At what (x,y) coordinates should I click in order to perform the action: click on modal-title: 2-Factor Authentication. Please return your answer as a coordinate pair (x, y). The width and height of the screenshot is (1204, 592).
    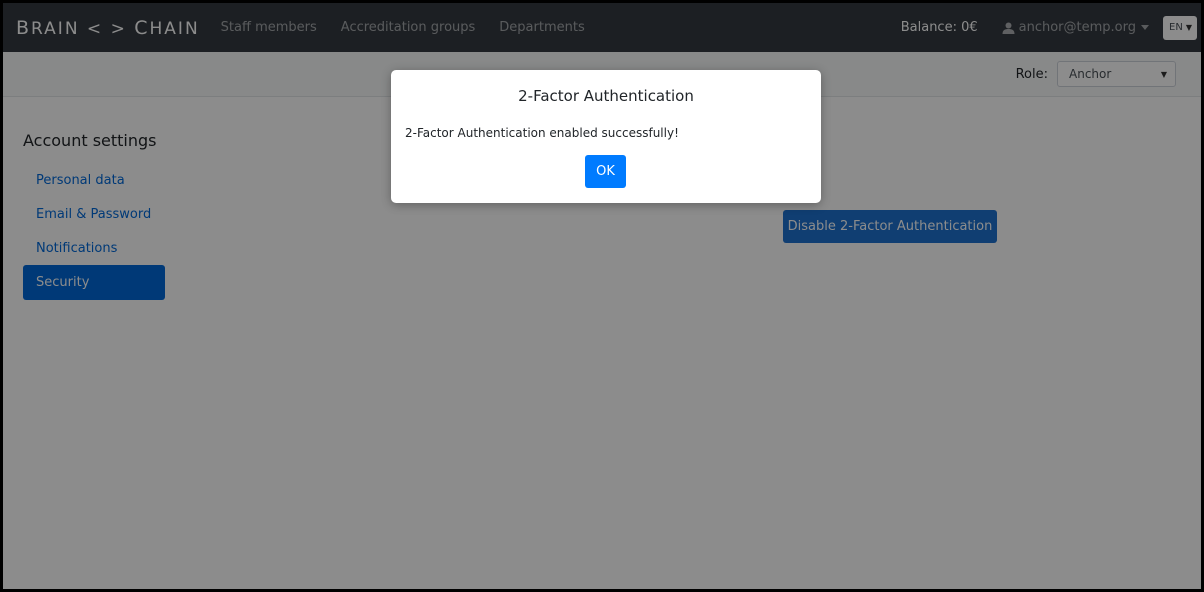
    Looking at the image, I should click on (606, 96).